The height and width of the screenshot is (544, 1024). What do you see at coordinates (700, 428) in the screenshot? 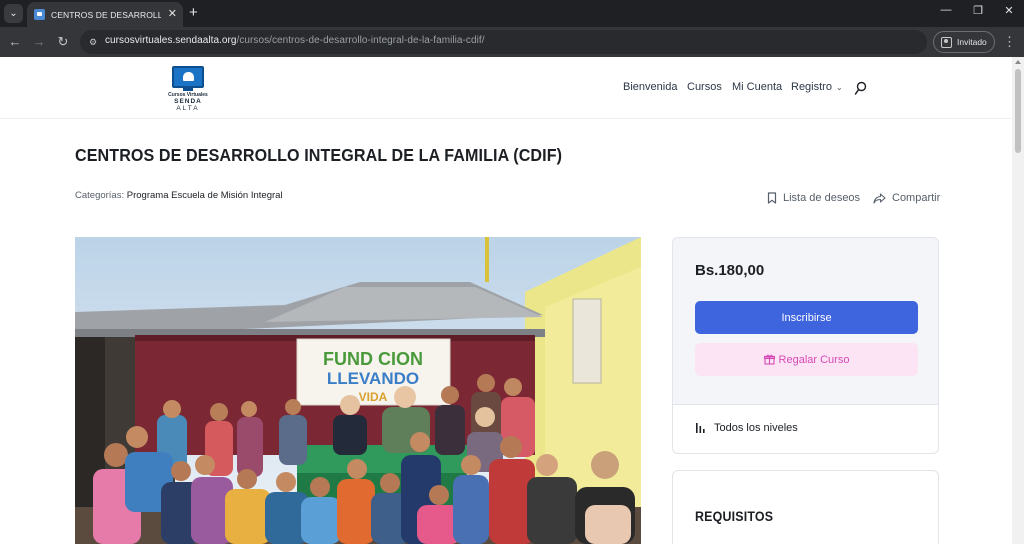
I see `level-bars-icon` at bounding box center [700, 428].